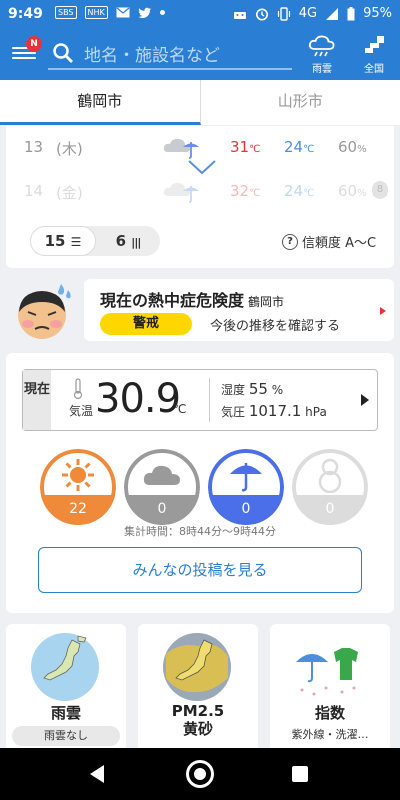  Describe the element at coordinates (245, 191) in the screenshot. I see `forecast-high: 32℃` at that location.